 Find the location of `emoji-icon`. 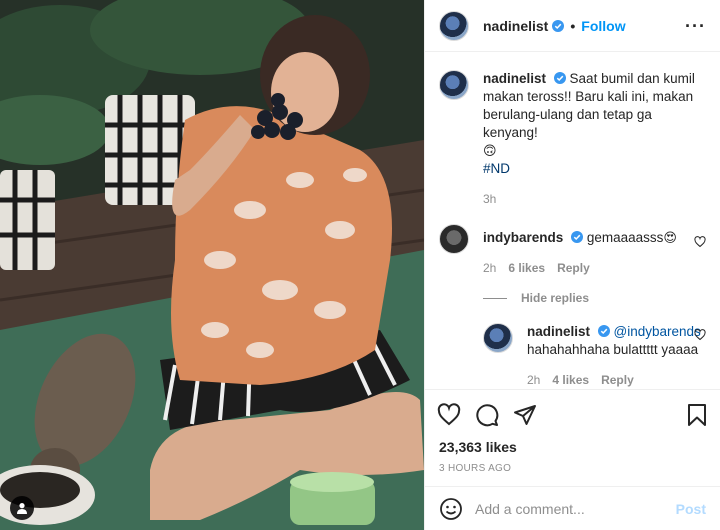

emoji-icon is located at coordinates (451, 509).